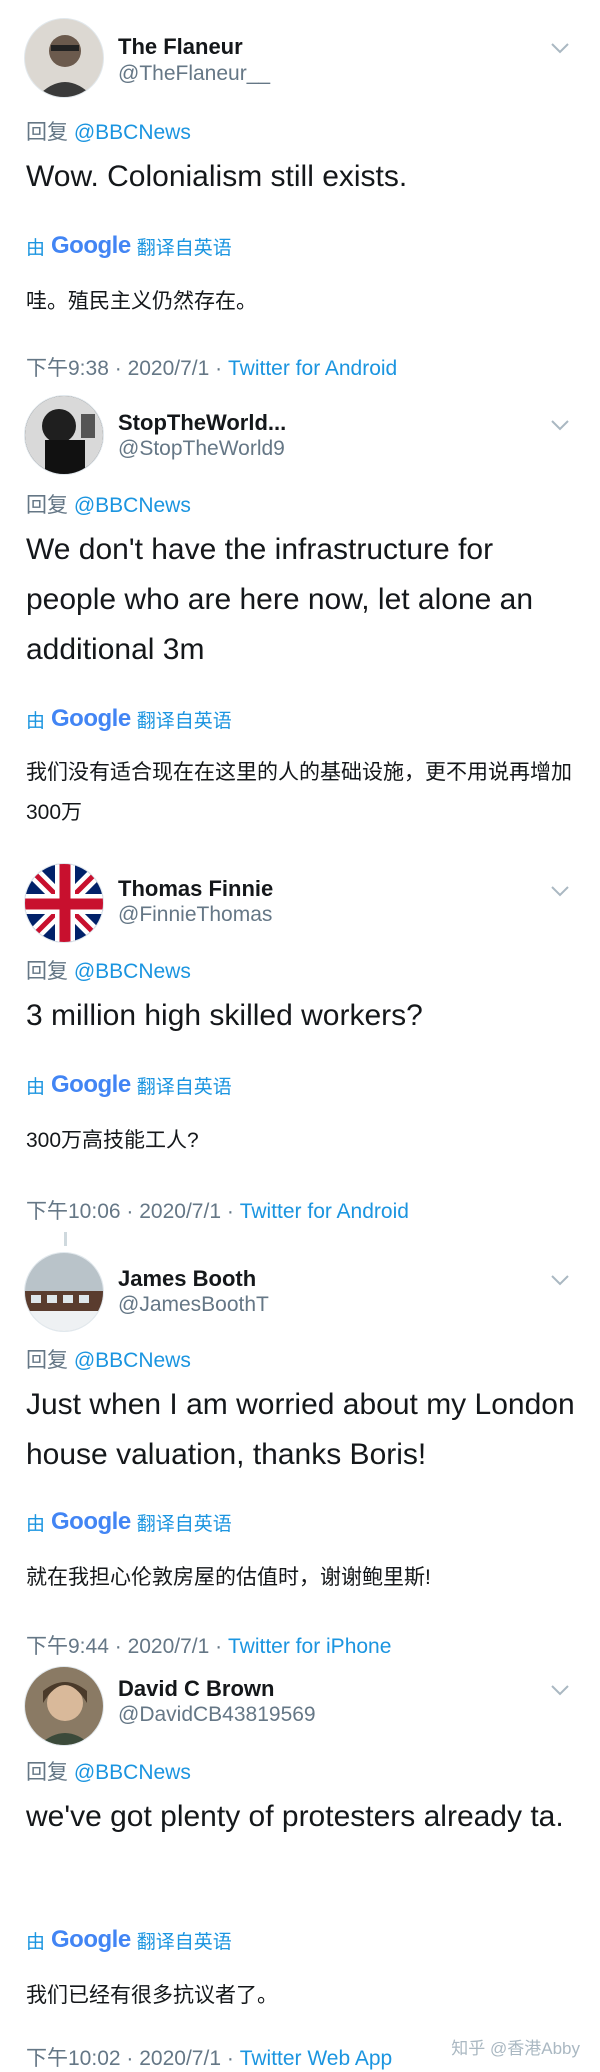  I want to click on author-name: James Booth, so click(187, 1279).